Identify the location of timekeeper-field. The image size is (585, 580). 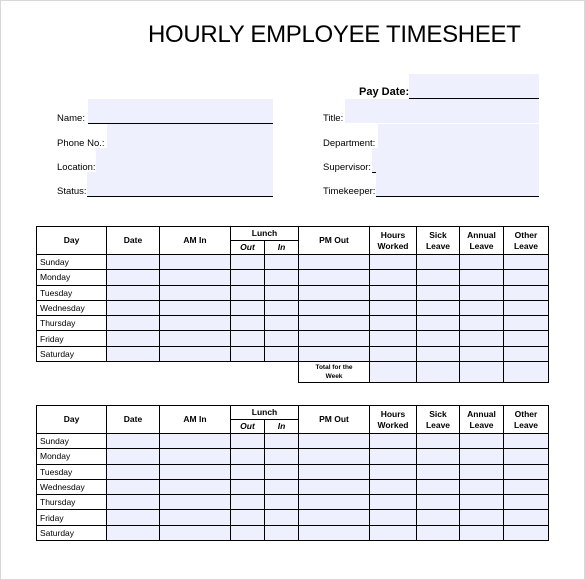
(457, 184).